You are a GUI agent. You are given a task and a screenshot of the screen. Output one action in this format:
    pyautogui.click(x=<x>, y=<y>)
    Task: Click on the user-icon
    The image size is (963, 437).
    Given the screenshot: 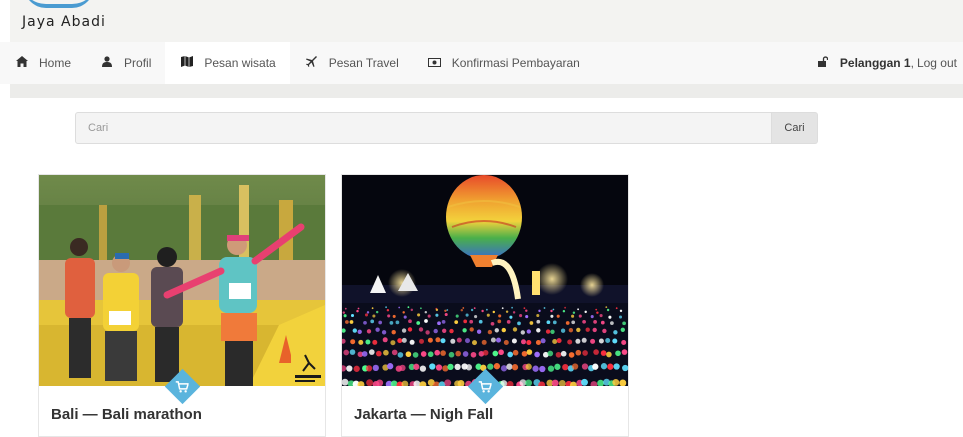 What is the action you would take?
    pyautogui.click(x=107, y=63)
    